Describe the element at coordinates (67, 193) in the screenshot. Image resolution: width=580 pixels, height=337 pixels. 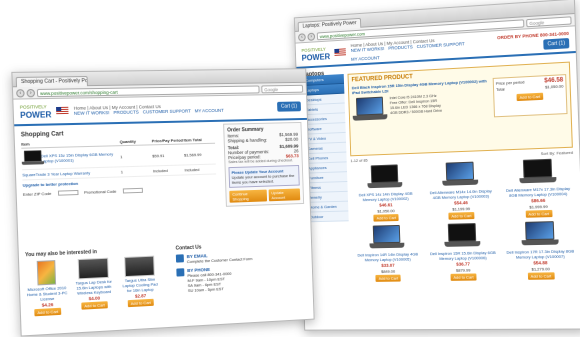
I see `zip-input` at that location.